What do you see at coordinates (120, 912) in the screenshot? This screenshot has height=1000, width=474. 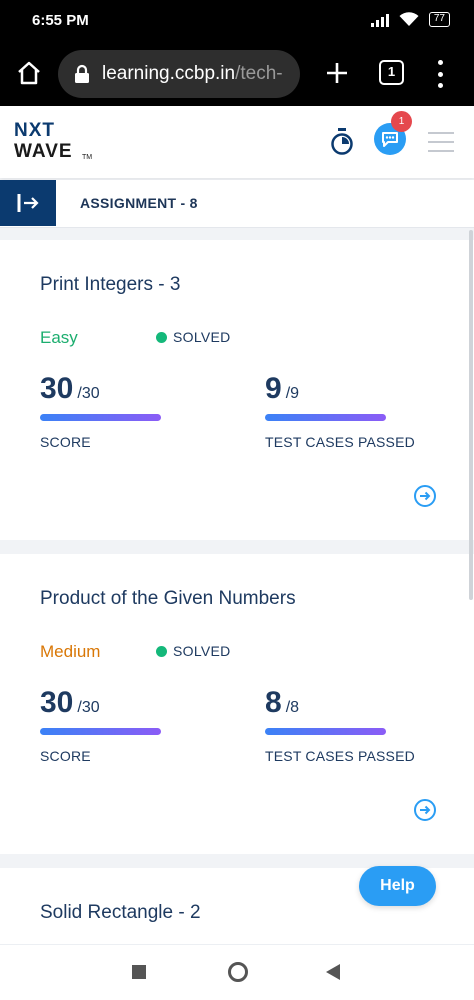 I see `question-title: Solid Rectangle - 2` at bounding box center [120, 912].